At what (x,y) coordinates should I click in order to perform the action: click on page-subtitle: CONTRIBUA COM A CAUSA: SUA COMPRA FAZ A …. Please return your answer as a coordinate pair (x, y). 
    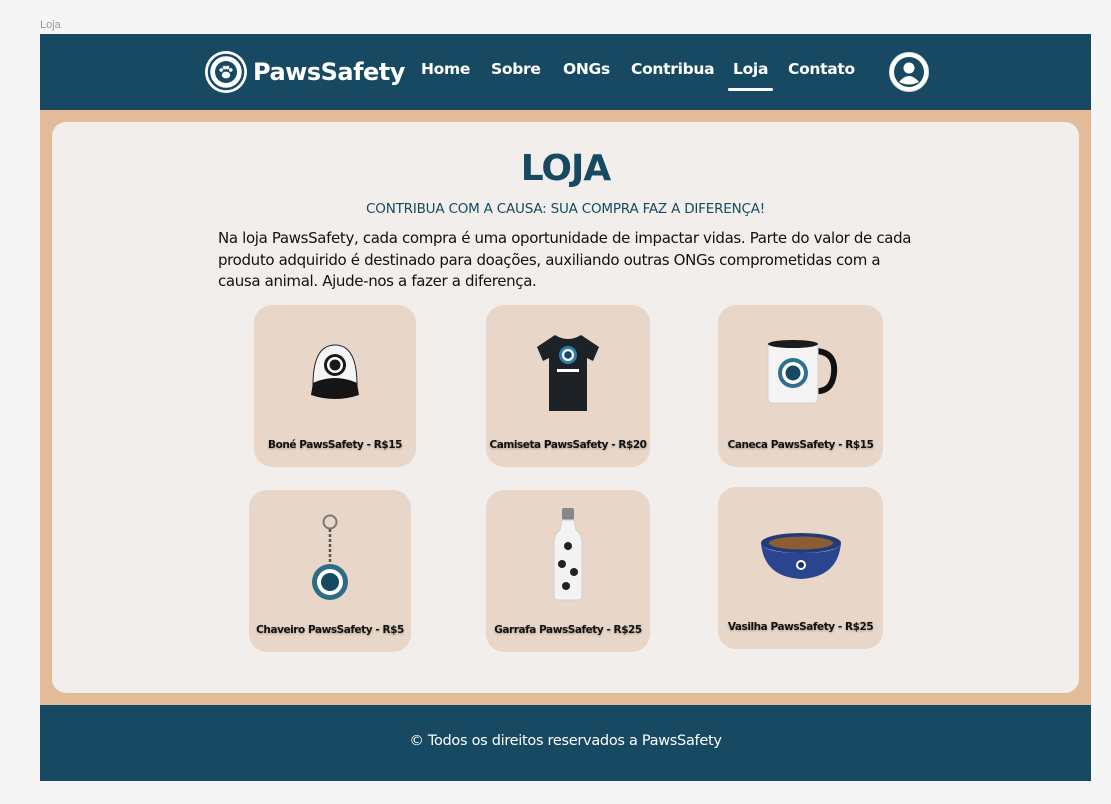
    Looking at the image, I should click on (565, 209).